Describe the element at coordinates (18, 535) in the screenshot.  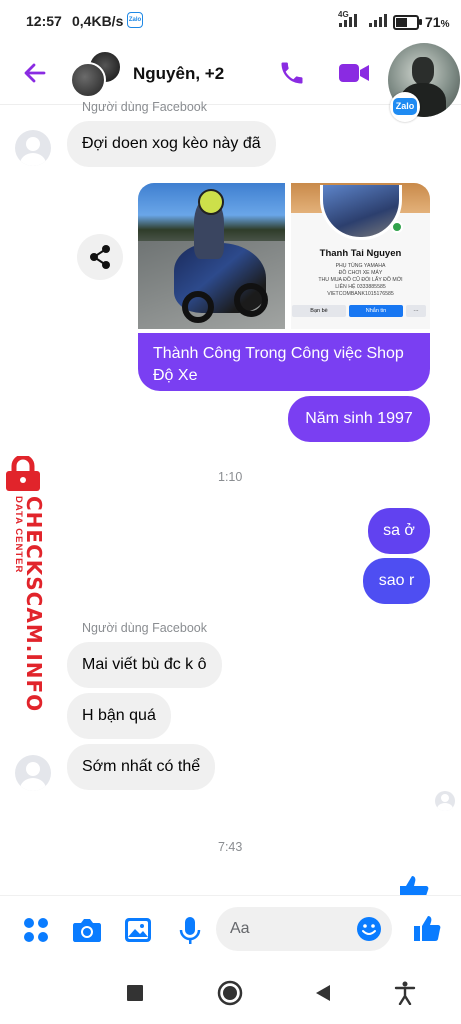
I see `watermark-subtext: DATA CENTER` at that location.